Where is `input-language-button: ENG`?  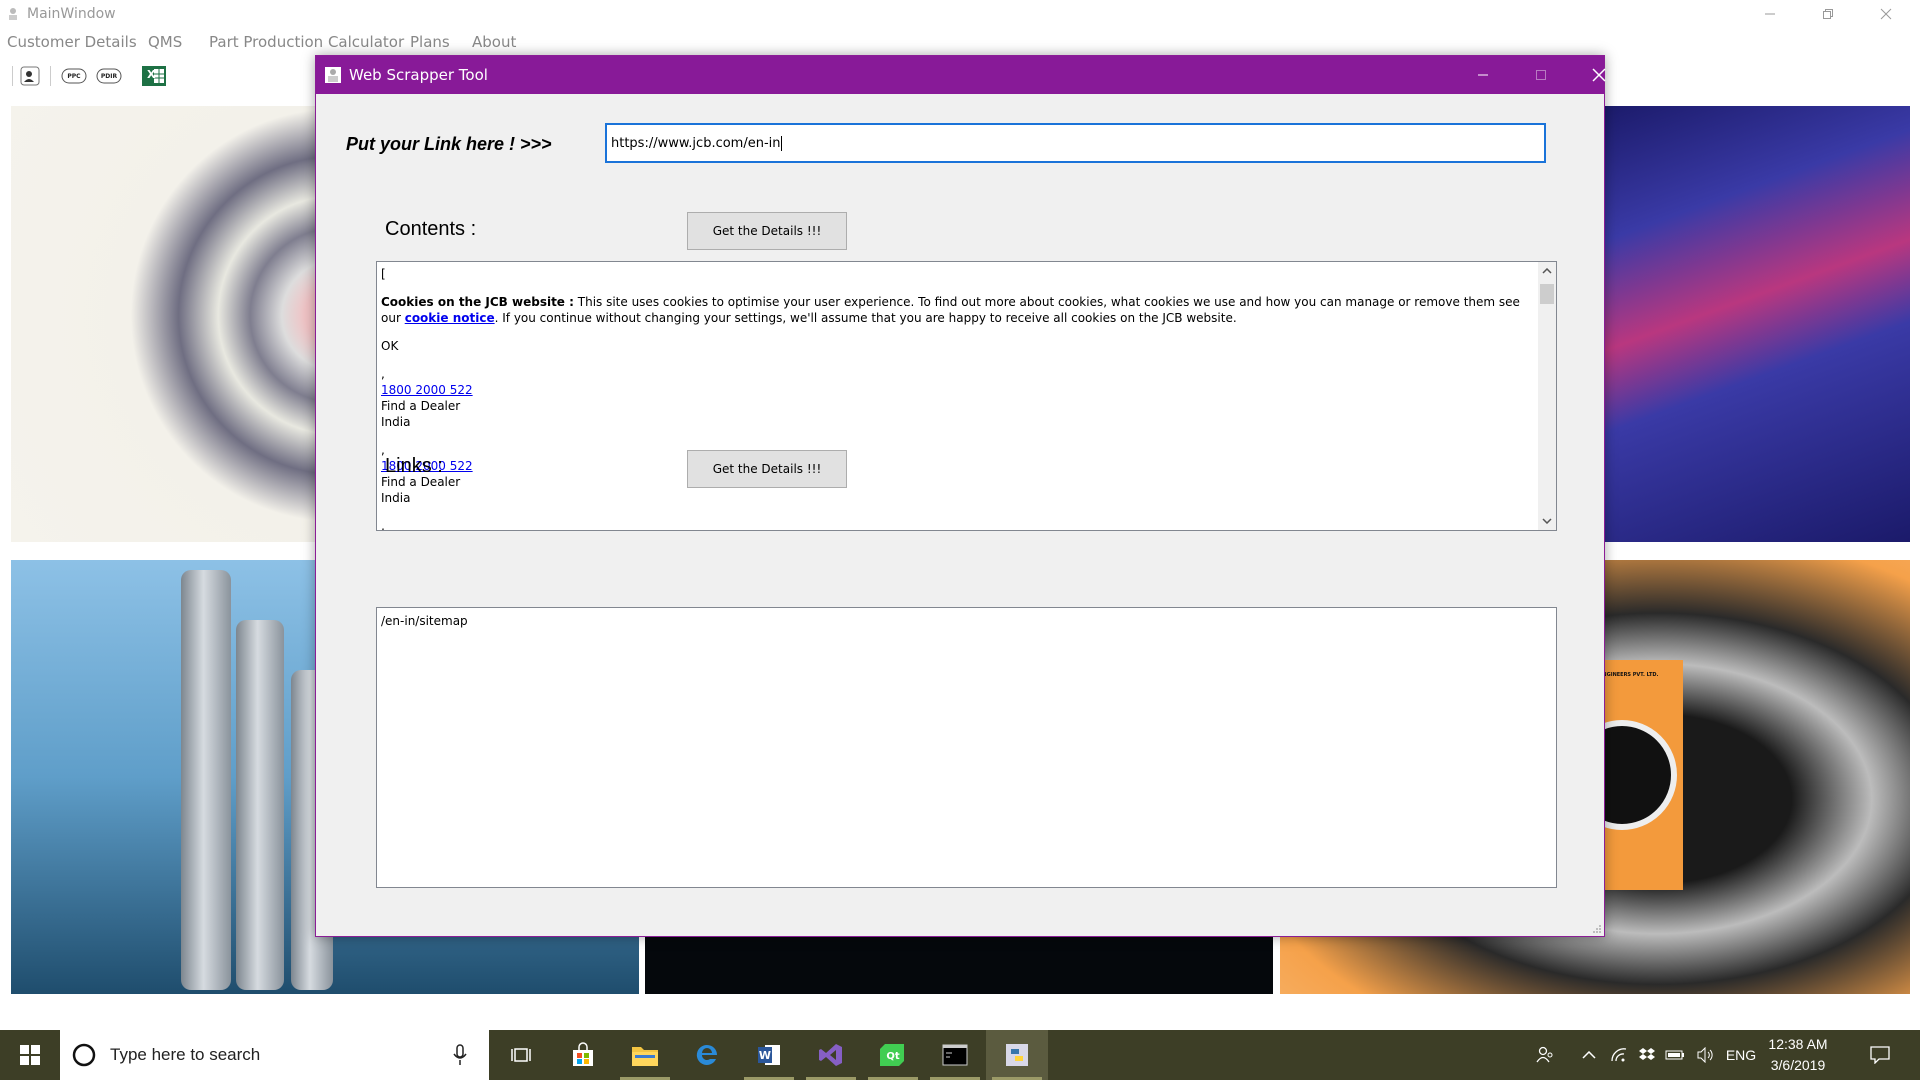
input-language-button: ENG is located at coordinates (1741, 1055).